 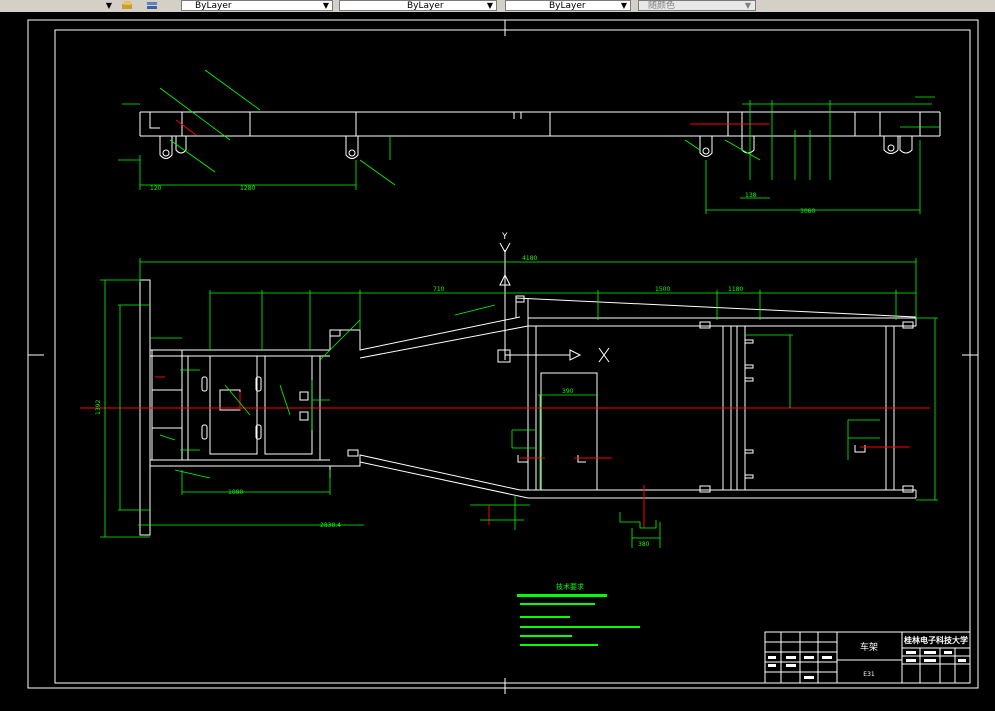 What do you see at coordinates (439, 289) in the screenshot?
I see `dim-text: 710` at bounding box center [439, 289].